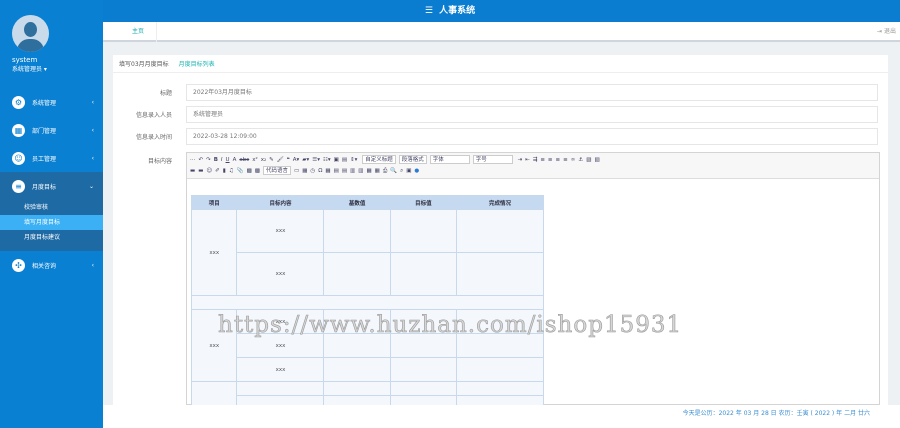 This screenshot has height=428, width=900. Describe the element at coordinates (51, 222) in the screenshot. I see `sidebar-subitem-fill-goal: 填写月度目标` at that location.